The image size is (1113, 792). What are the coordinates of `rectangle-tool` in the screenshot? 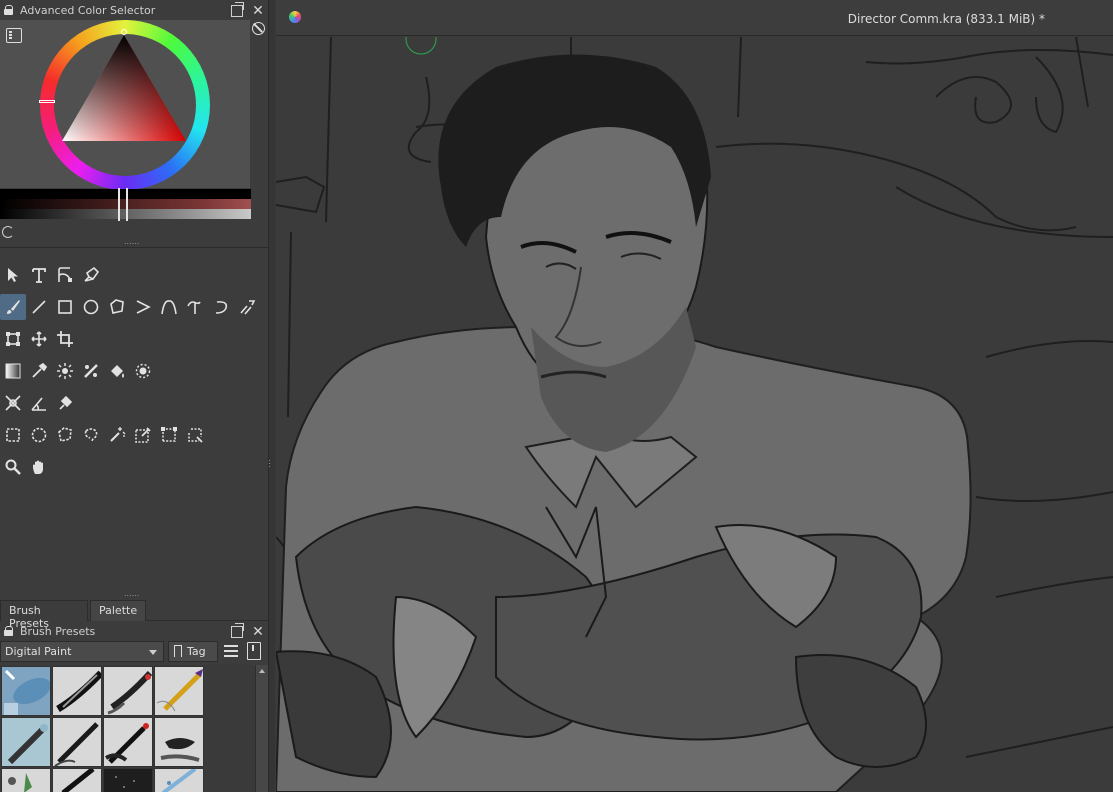 It's located at (65, 307).